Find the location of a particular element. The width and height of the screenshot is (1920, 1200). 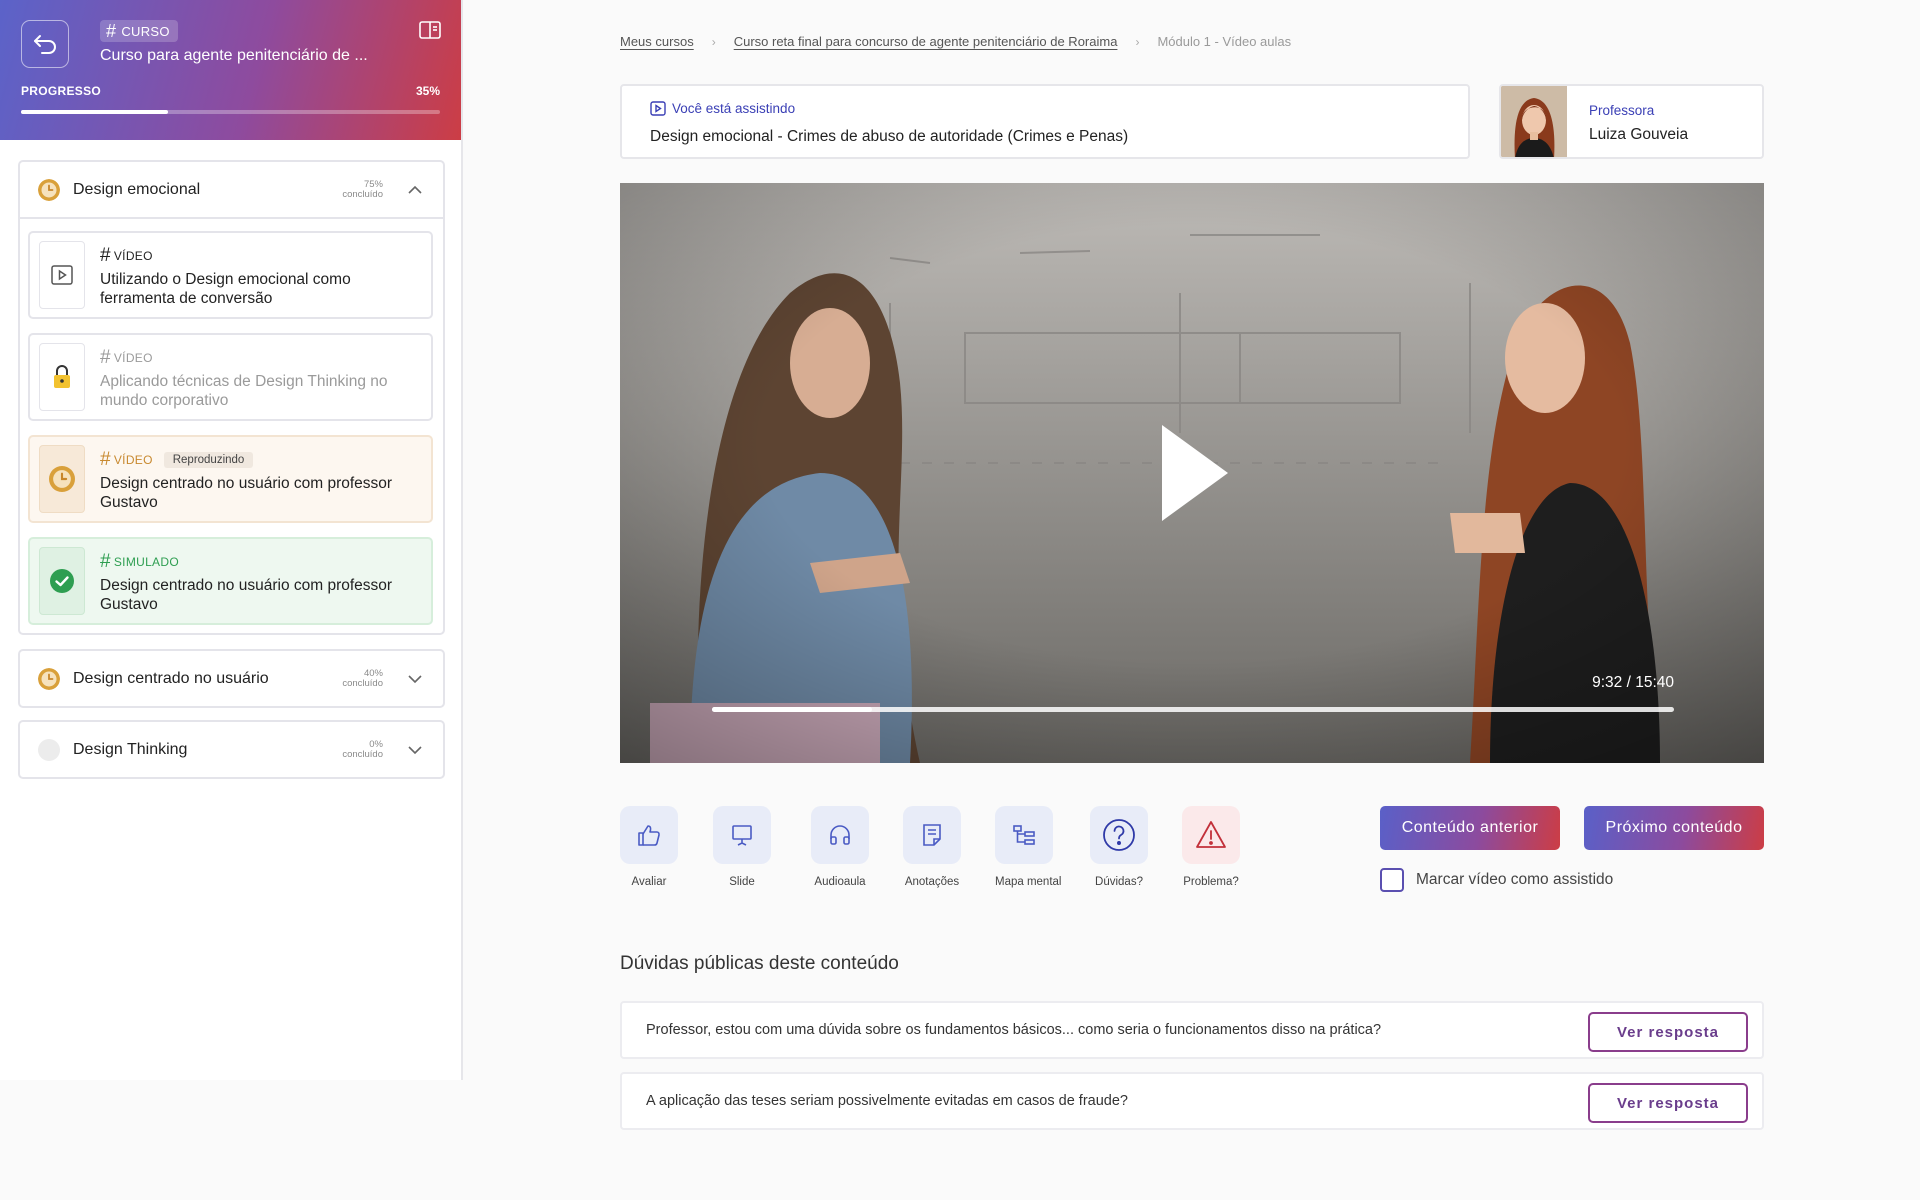

question-icon is located at coordinates (1119, 835).